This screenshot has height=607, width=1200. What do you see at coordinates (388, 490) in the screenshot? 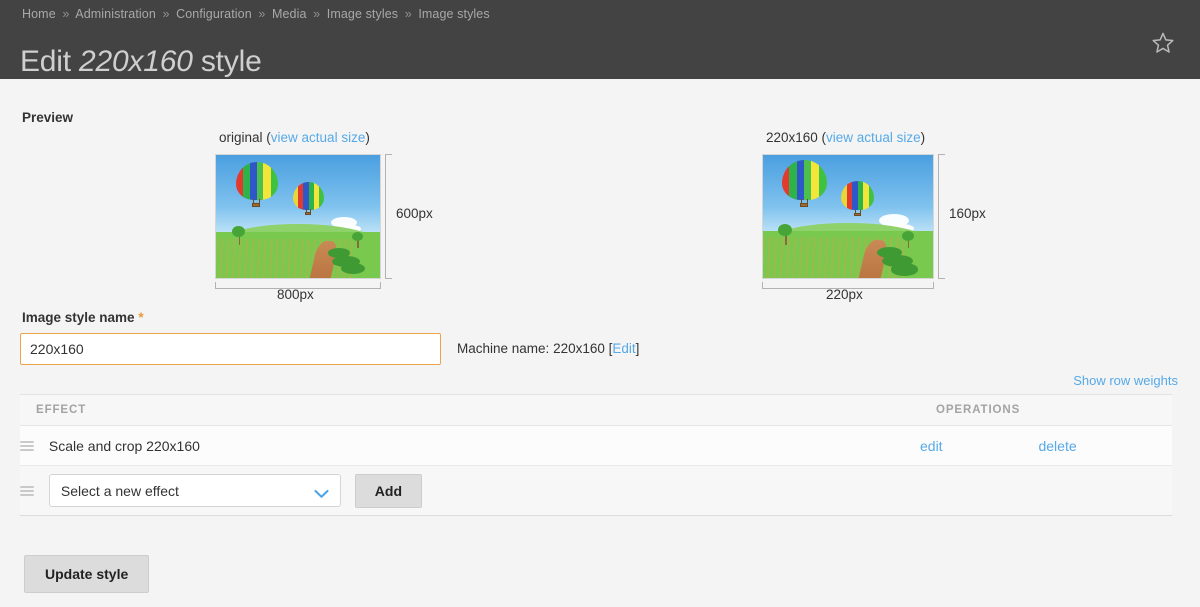
I see `add-effect-button: Add` at bounding box center [388, 490].